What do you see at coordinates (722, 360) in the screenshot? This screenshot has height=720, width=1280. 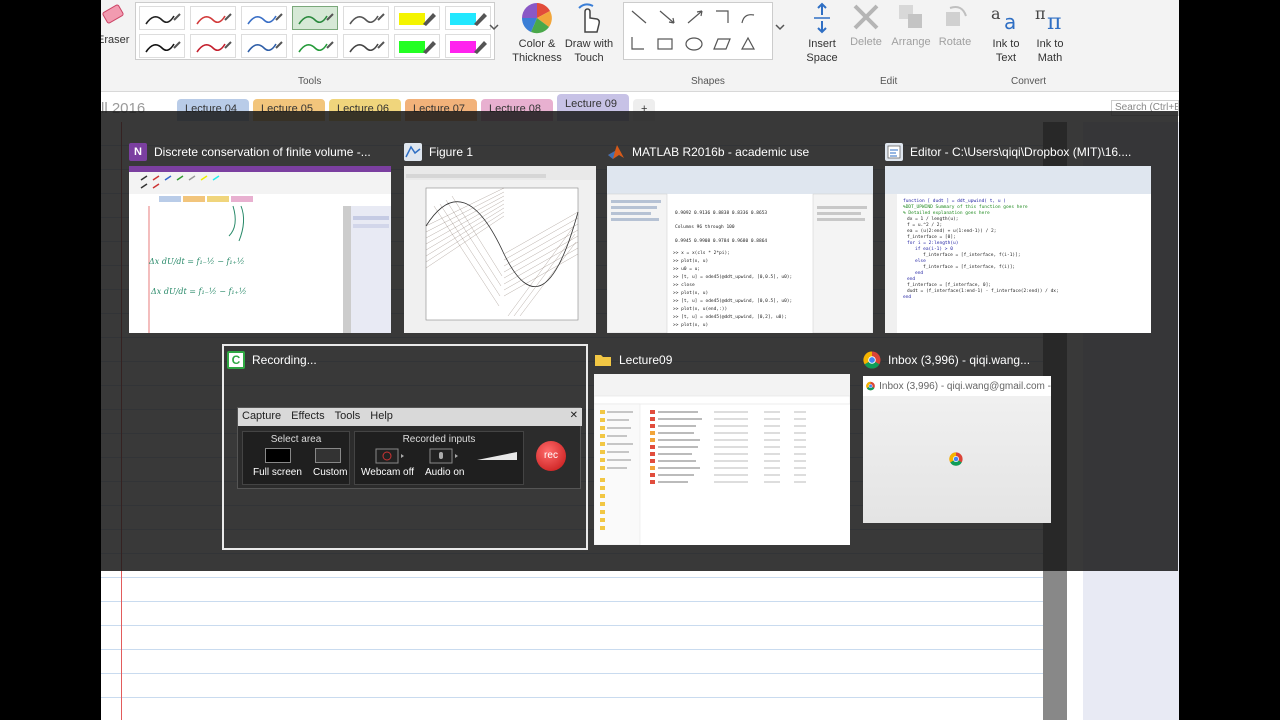 I see `window-title-bar: Lecture09` at bounding box center [722, 360].